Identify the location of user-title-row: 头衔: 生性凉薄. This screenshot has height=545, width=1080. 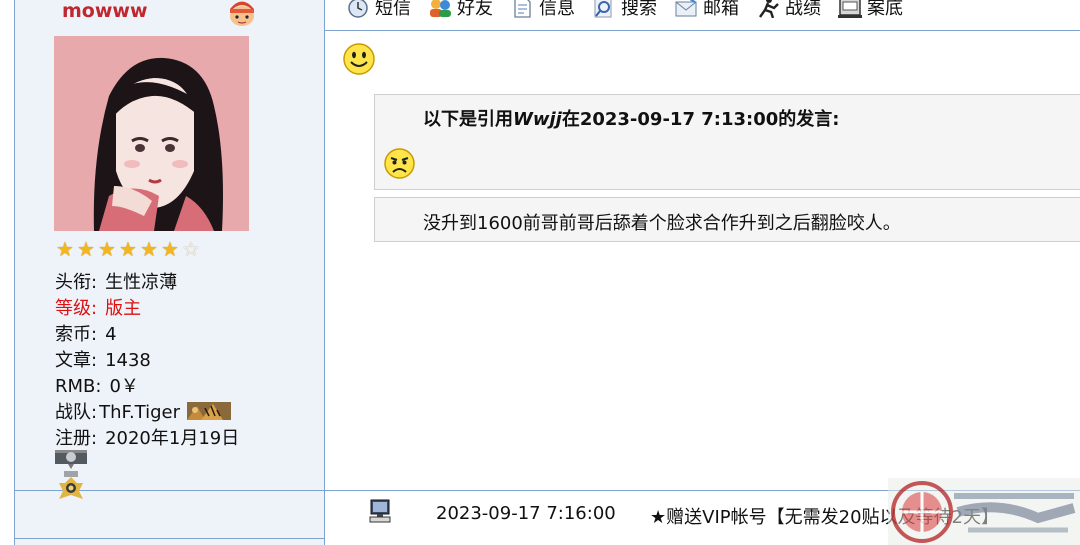
(116, 282).